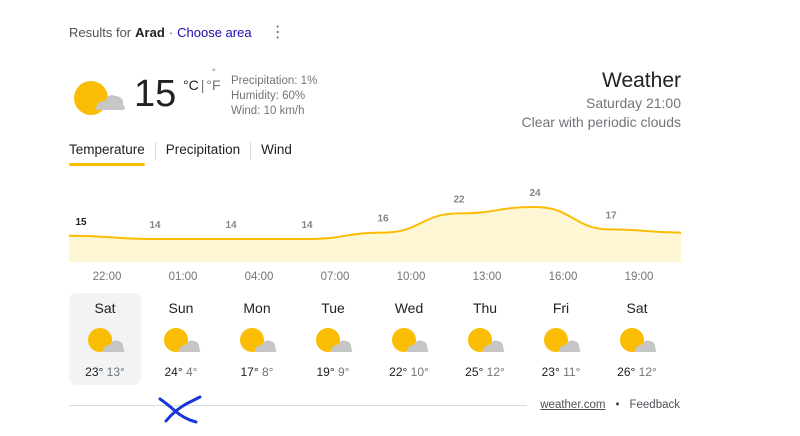 The image size is (800, 436). Describe the element at coordinates (155, 94) in the screenshot. I see `current-temperature: 15` at that location.